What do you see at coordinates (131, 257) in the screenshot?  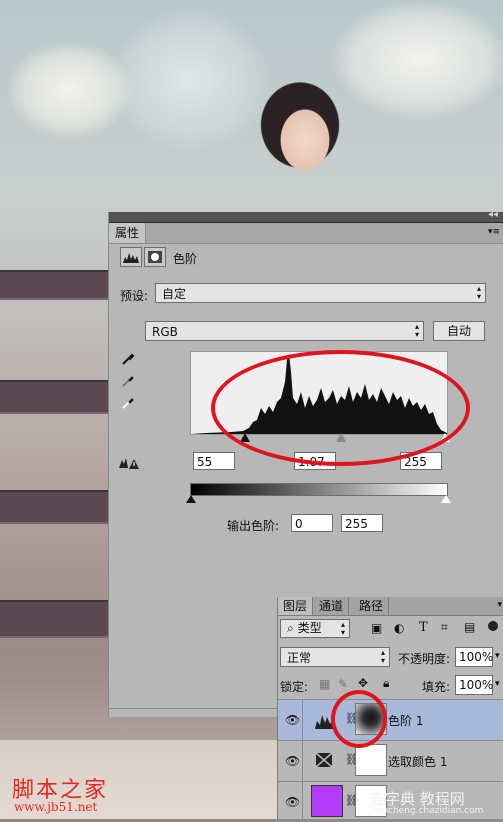 I see `levels-adjustment-icon` at bounding box center [131, 257].